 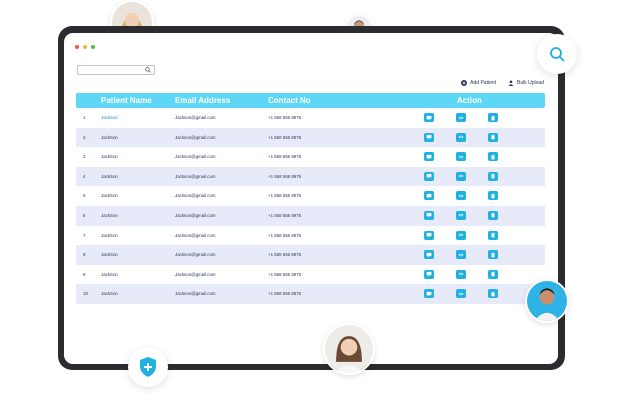 I want to click on table-row: 3 JackSon Jackson@gmail.com +1 568 556 8975, so click(x=310, y=157).